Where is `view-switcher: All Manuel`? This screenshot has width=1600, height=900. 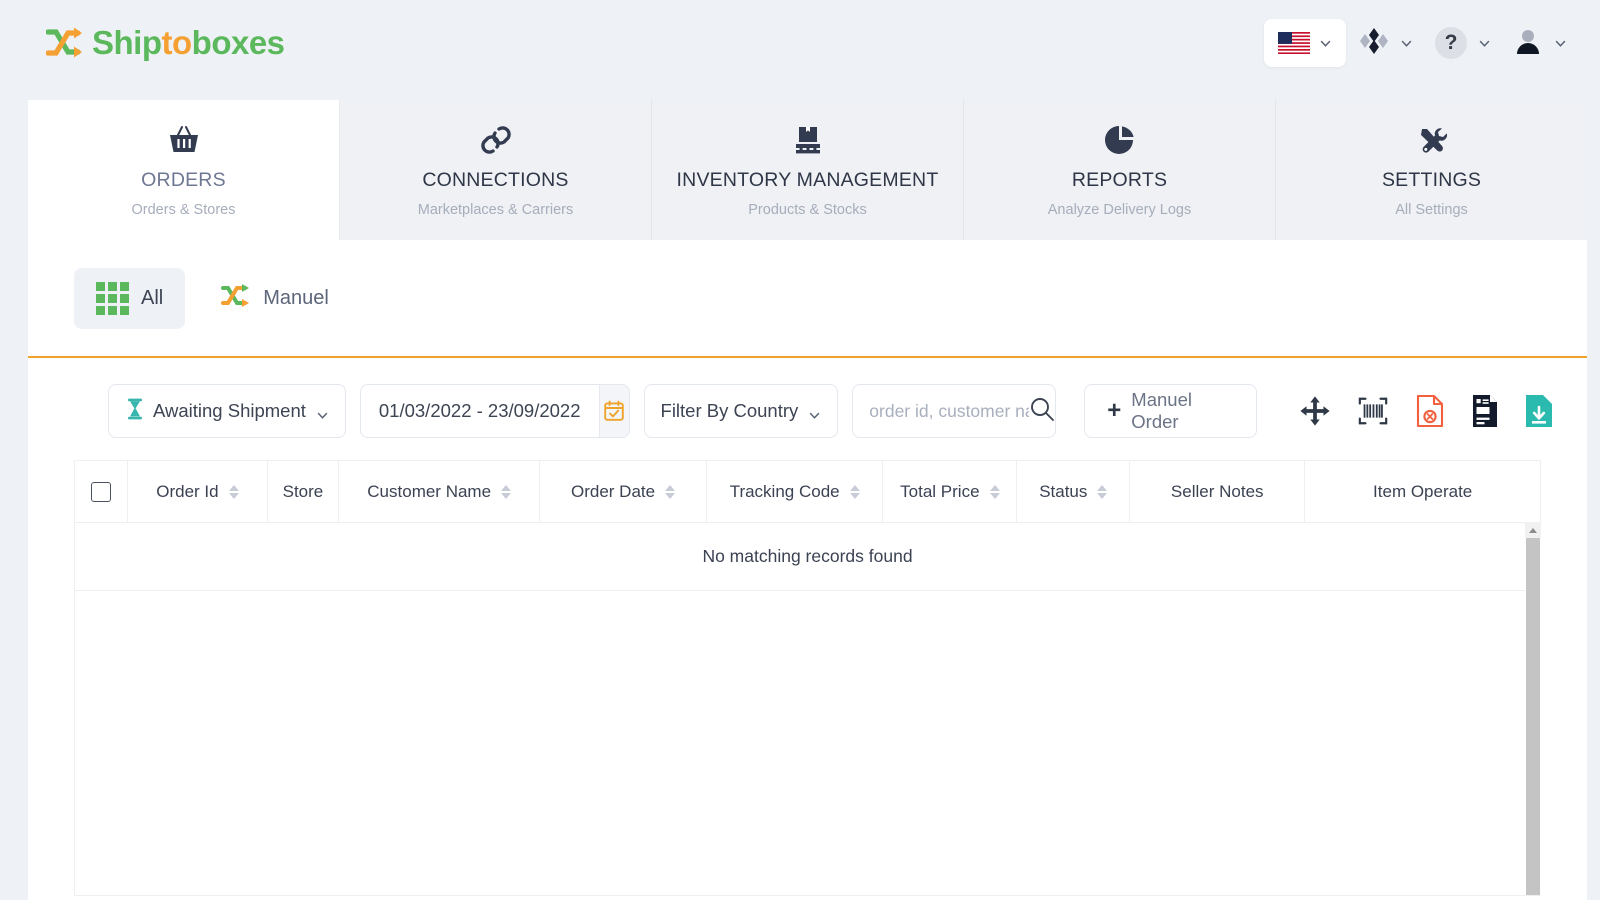 view-switcher: All Manuel is located at coordinates (807, 298).